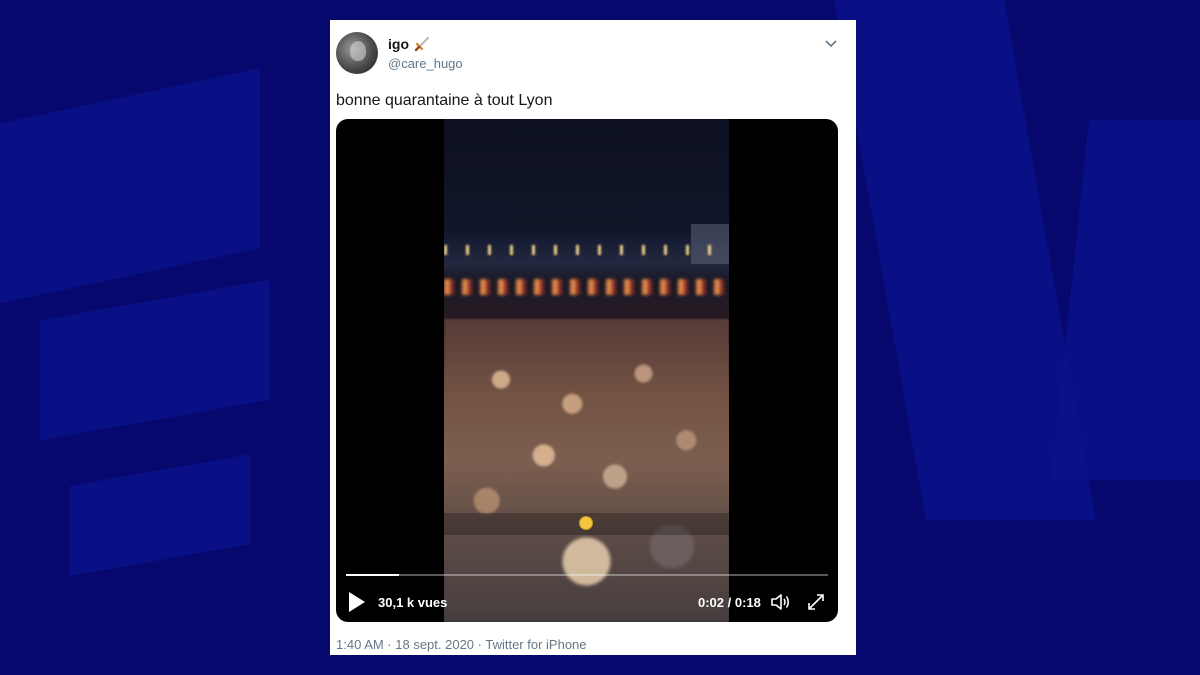 This screenshot has height=675, width=1200. I want to click on user-handle: @care_hugo, so click(425, 63).